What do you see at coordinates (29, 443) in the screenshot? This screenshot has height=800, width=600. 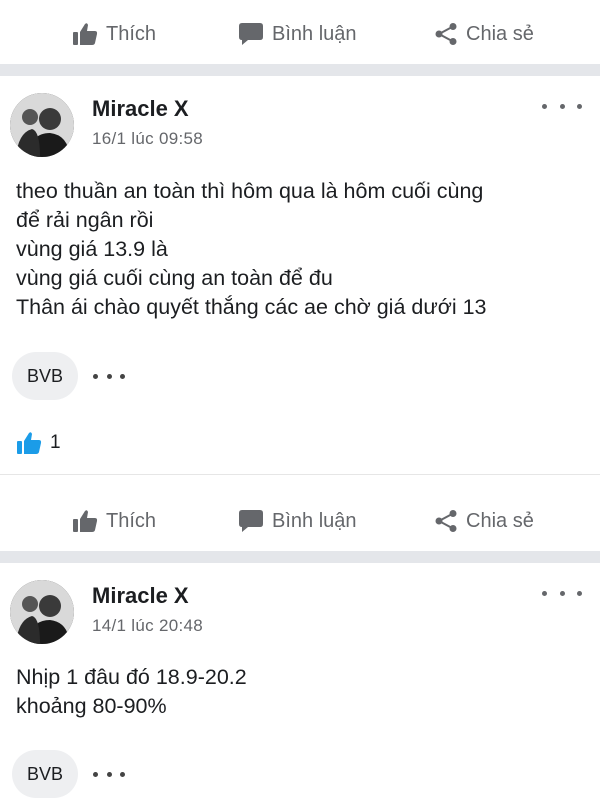 I see `like-reaction-icon` at bounding box center [29, 443].